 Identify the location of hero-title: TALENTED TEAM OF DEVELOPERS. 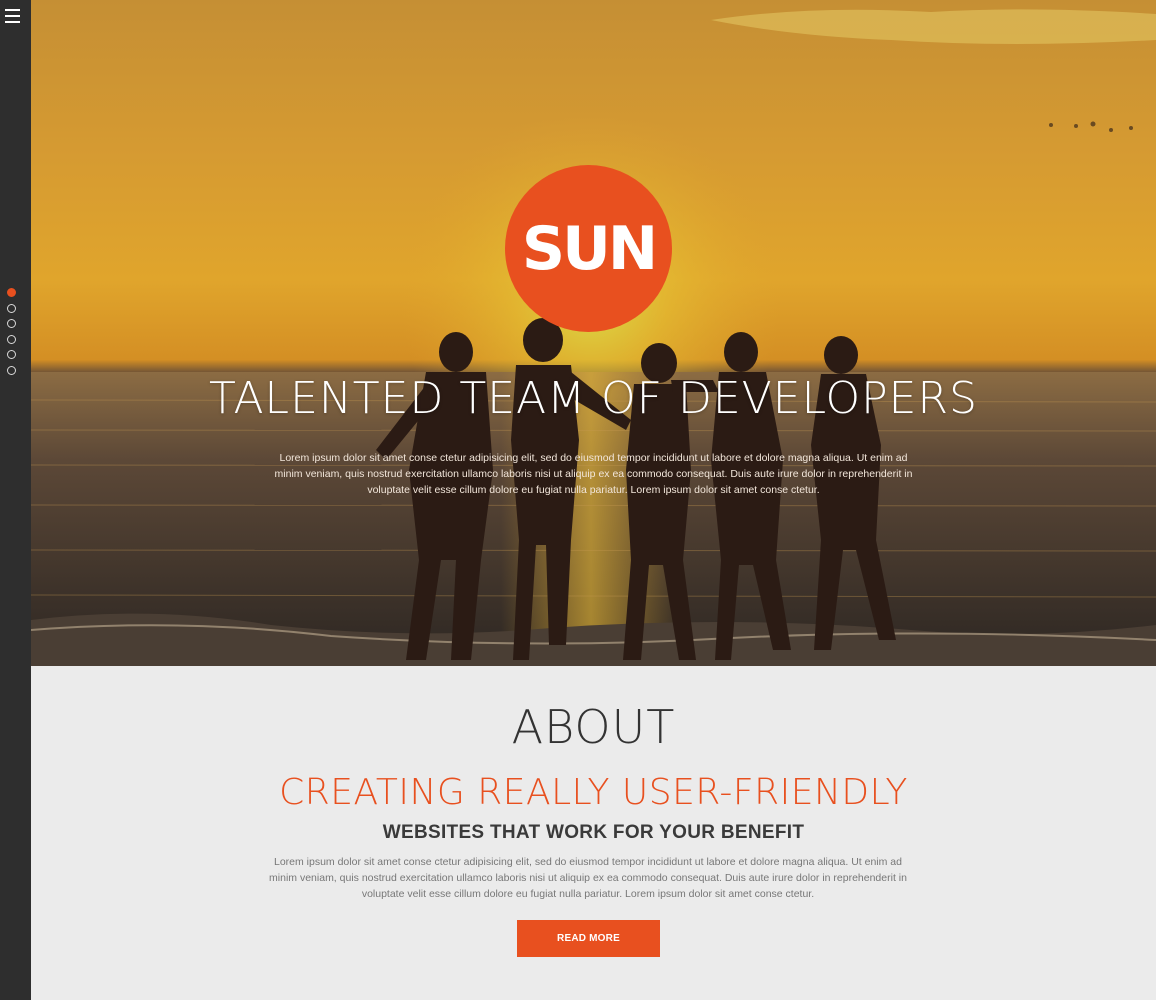
(593, 398).